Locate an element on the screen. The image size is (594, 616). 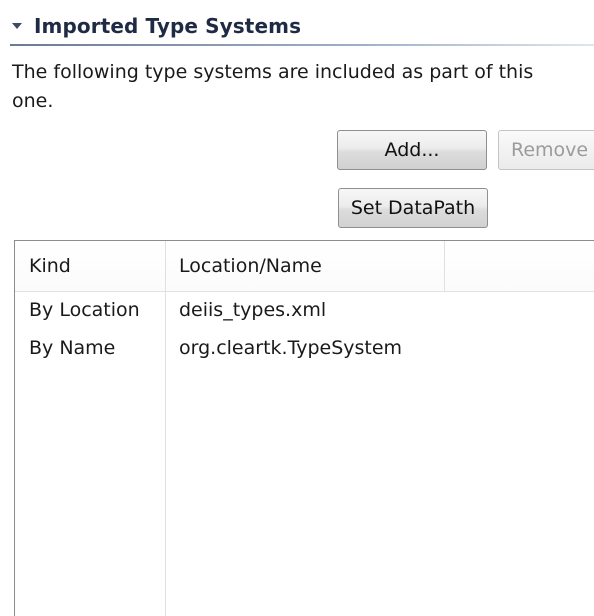
remove-button-label: Remove is located at coordinates (550, 150).